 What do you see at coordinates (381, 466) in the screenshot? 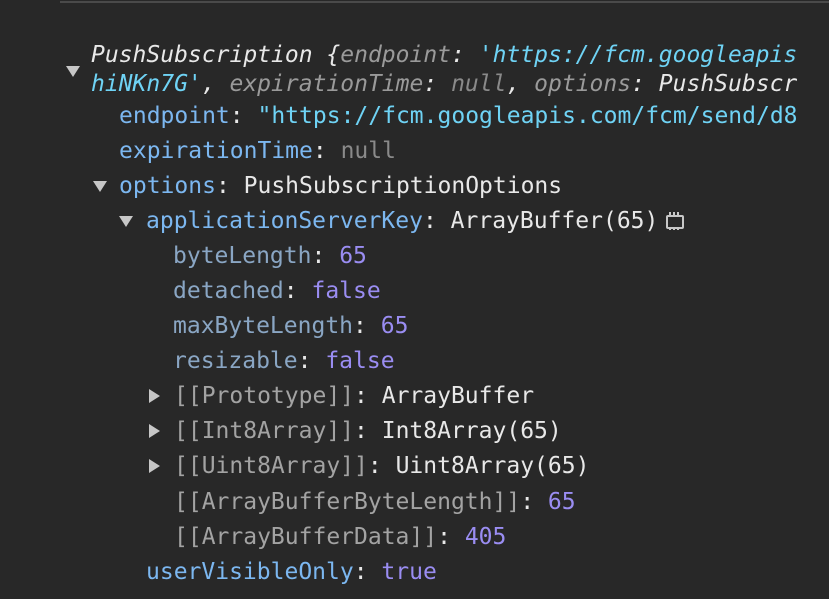
I see `property-uint8-array: [[Uint8Array]]: Uint8Array(65)` at bounding box center [381, 466].